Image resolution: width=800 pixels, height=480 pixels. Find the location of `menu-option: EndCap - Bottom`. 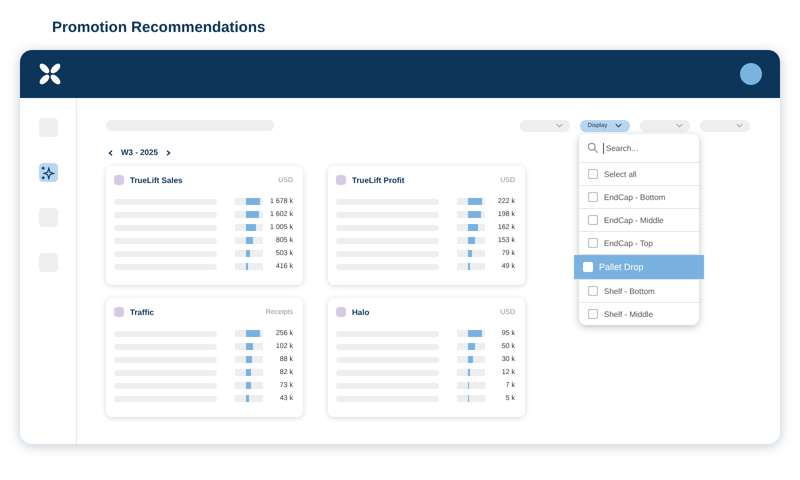

menu-option: EndCap - Bottom is located at coordinates (639, 197).